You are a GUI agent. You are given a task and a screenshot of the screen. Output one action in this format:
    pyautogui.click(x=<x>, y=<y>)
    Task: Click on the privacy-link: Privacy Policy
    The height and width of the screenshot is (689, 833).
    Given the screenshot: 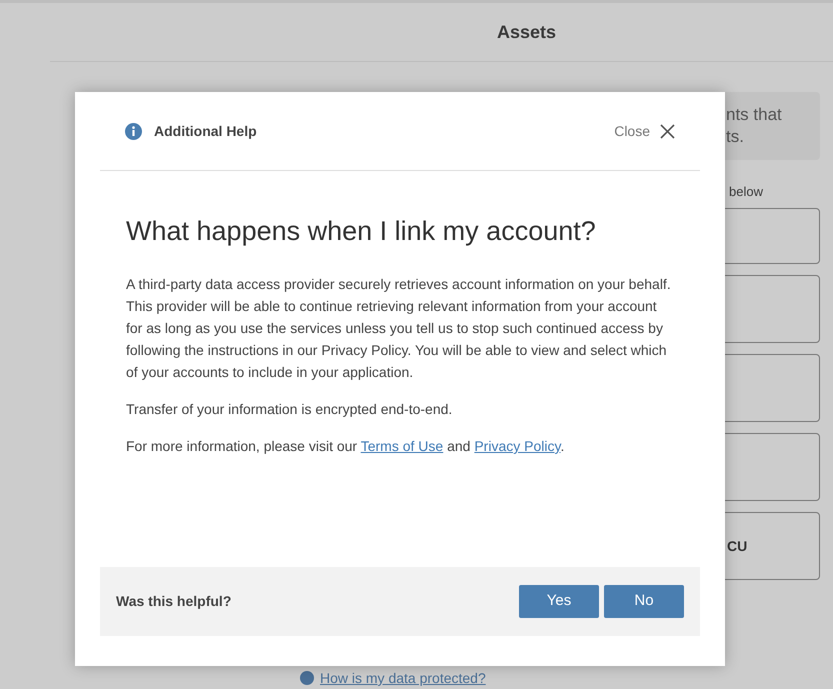 What is the action you would take?
    pyautogui.click(x=517, y=446)
    